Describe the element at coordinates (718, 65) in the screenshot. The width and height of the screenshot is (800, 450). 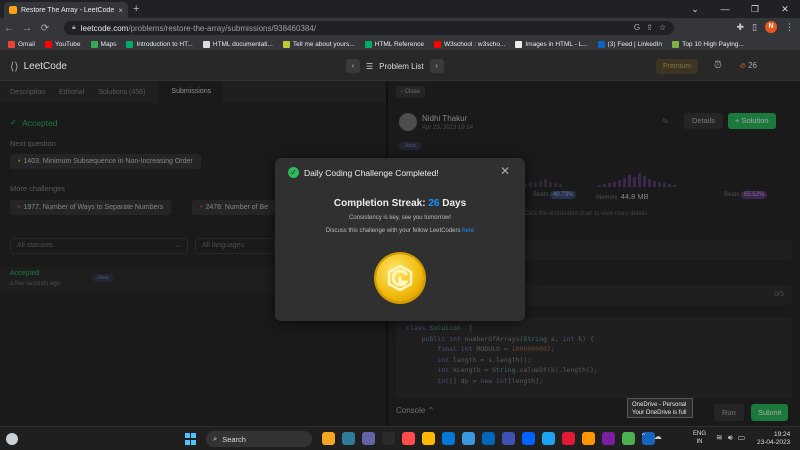
I see `timer-icon: ⏰︎` at that location.